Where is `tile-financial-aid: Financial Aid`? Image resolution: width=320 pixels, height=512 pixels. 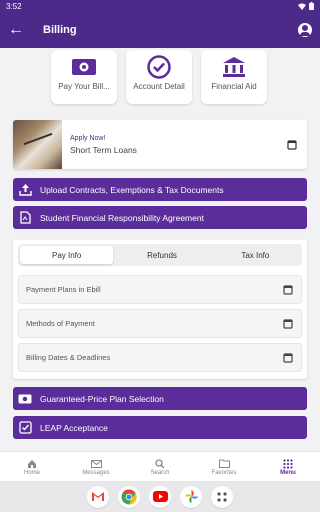
tile-financial-aid: Financial Aid is located at coordinates (234, 77).